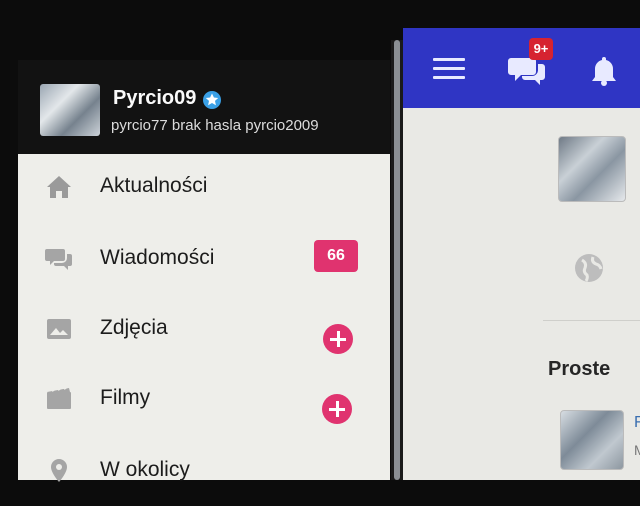  What do you see at coordinates (591, 320) in the screenshot?
I see `divider` at bounding box center [591, 320].